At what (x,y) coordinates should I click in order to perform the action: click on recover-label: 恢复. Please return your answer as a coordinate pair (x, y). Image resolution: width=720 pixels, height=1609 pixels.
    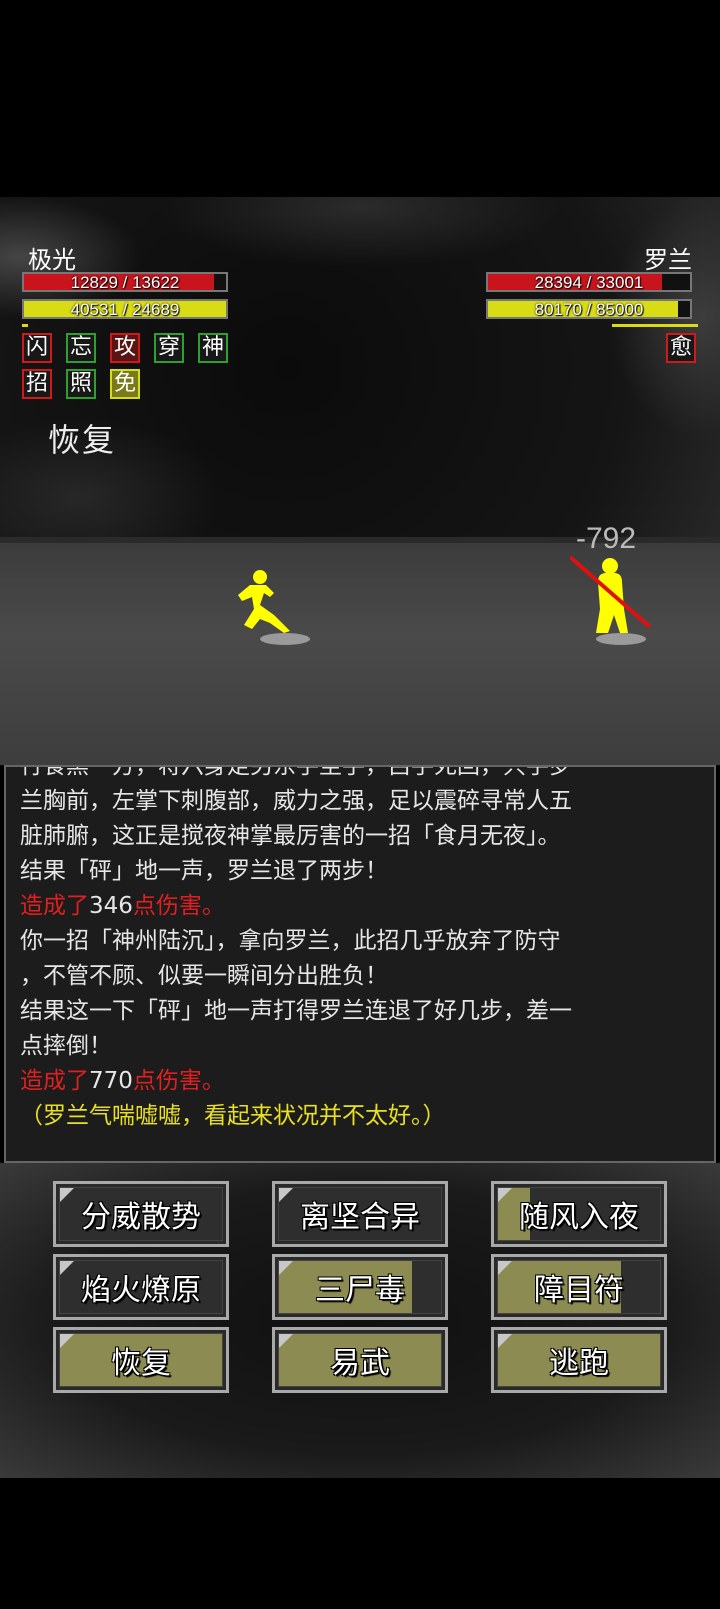
    Looking at the image, I should click on (141, 1363).